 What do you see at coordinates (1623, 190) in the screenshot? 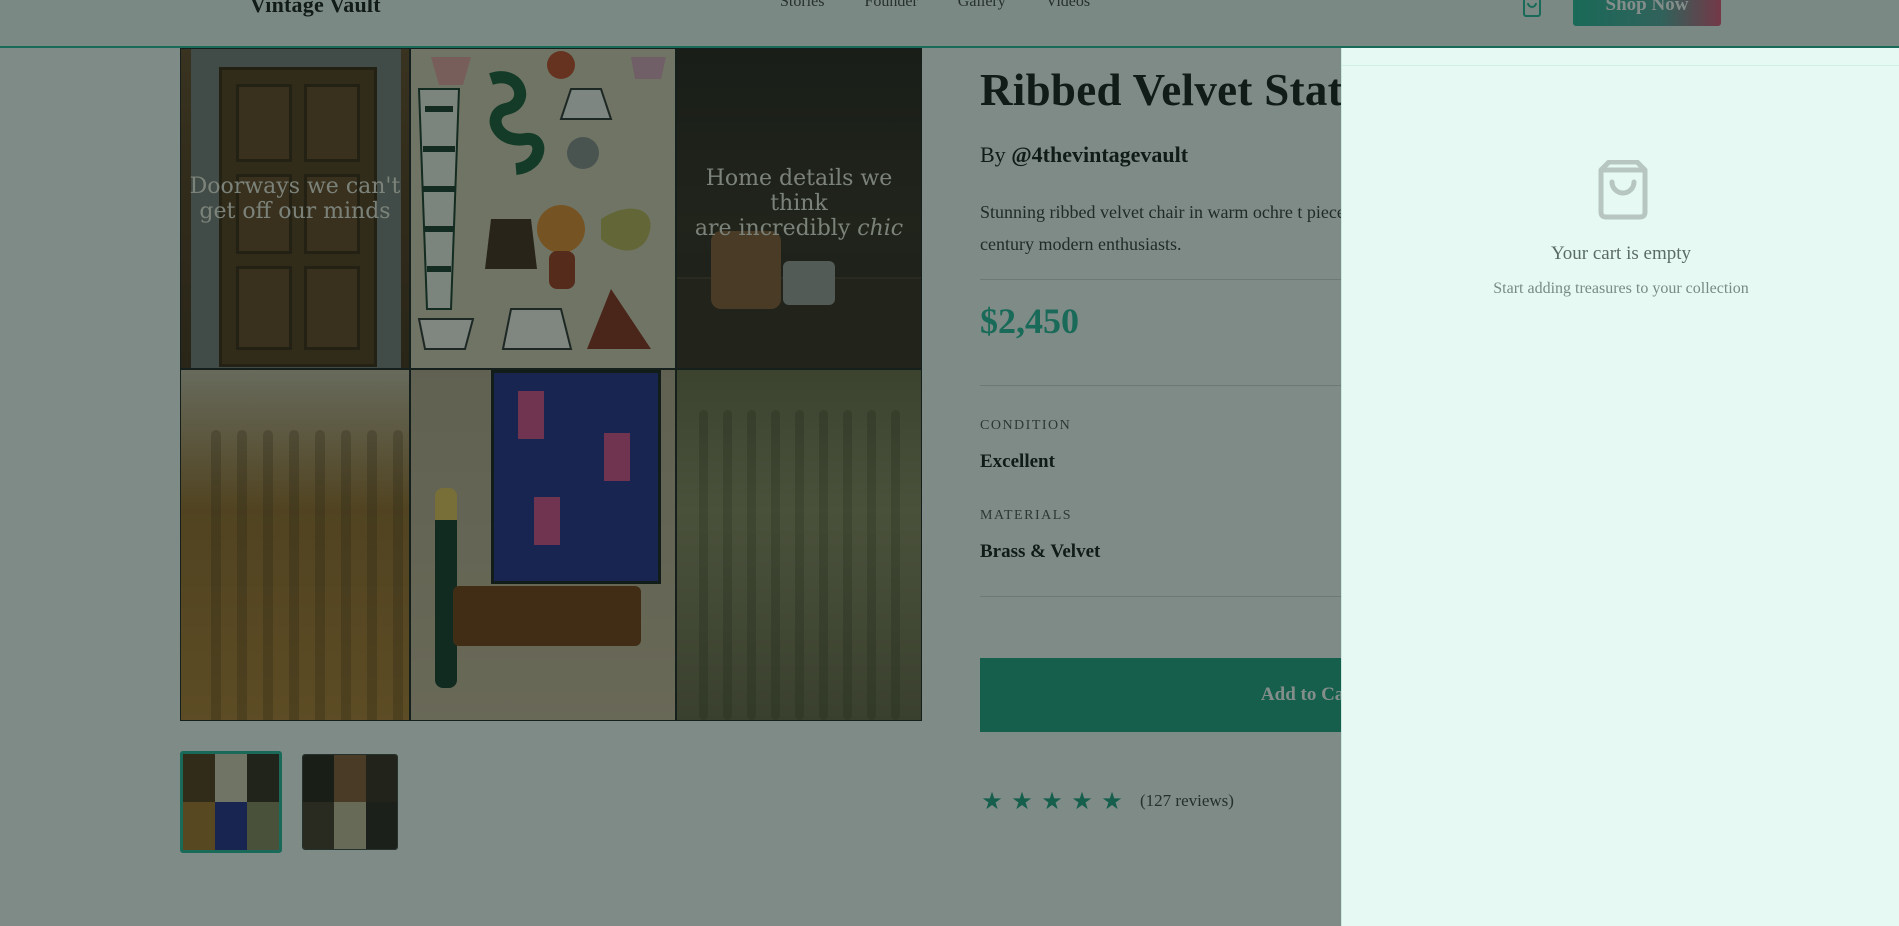
I see `shopping-bag-icon` at bounding box center [1623, 190].